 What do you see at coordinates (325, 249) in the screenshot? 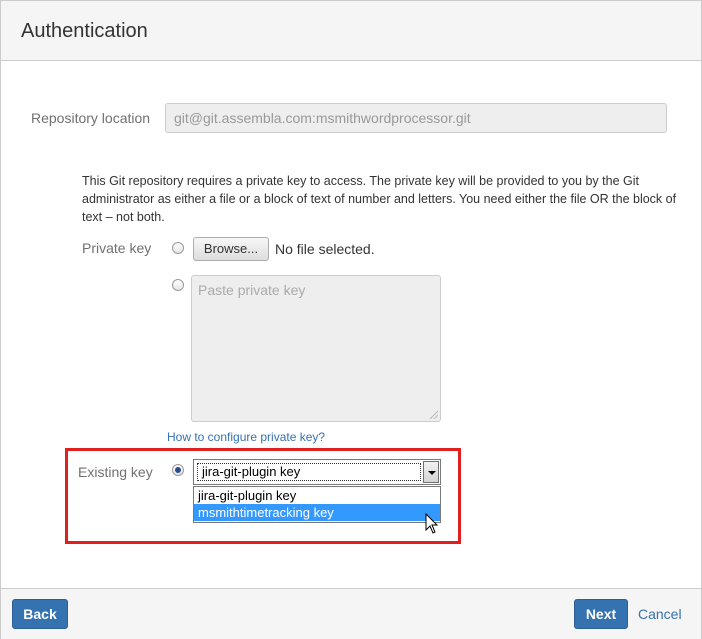
I see `no-file-selected-text: No file selected.` at bounding box center [325, 249].